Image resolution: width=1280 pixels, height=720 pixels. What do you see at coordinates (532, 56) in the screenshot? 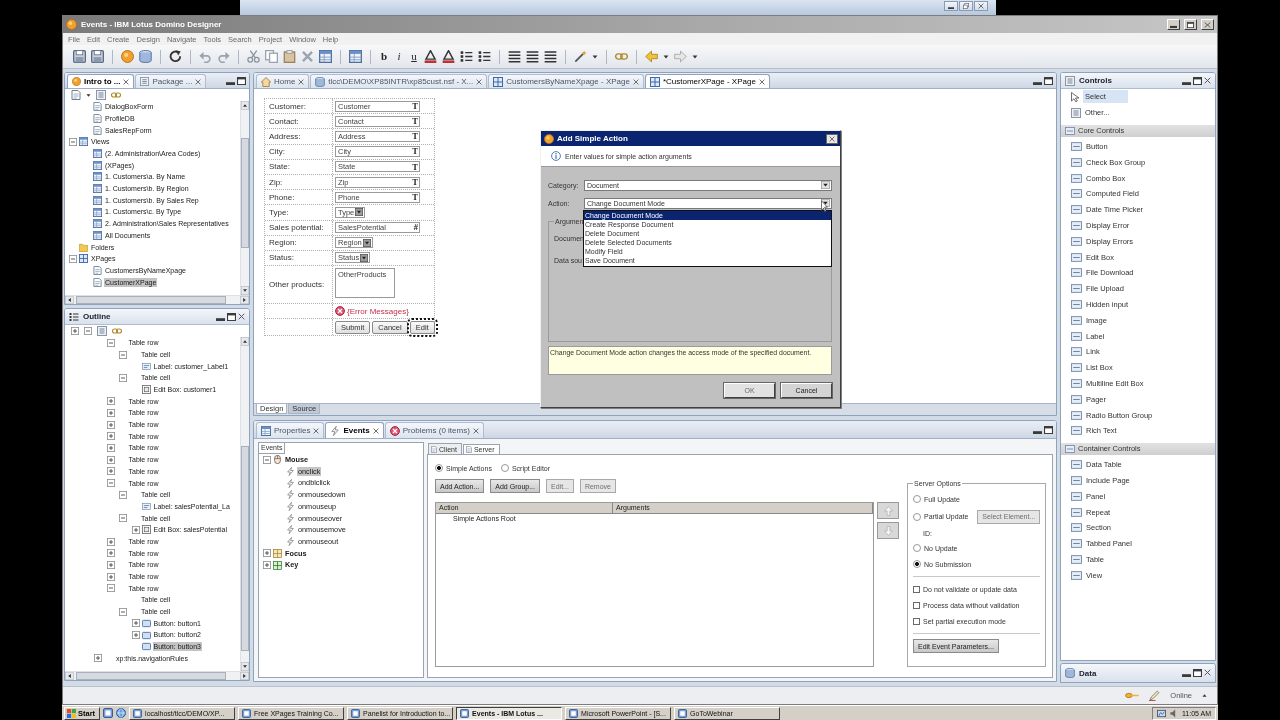
I see `align-center-icon` at bounding box center [532, 56].